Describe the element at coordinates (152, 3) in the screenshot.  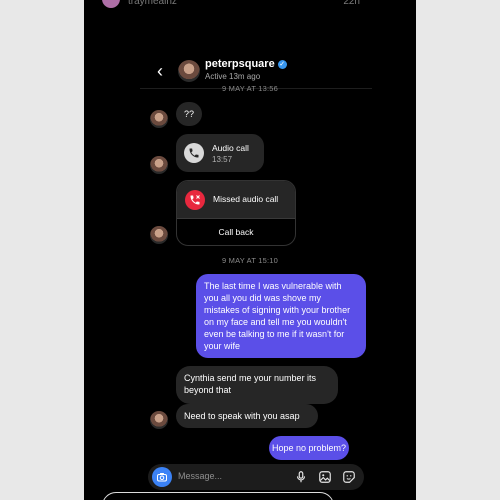
I see `story-username: traymealnz` at that location.